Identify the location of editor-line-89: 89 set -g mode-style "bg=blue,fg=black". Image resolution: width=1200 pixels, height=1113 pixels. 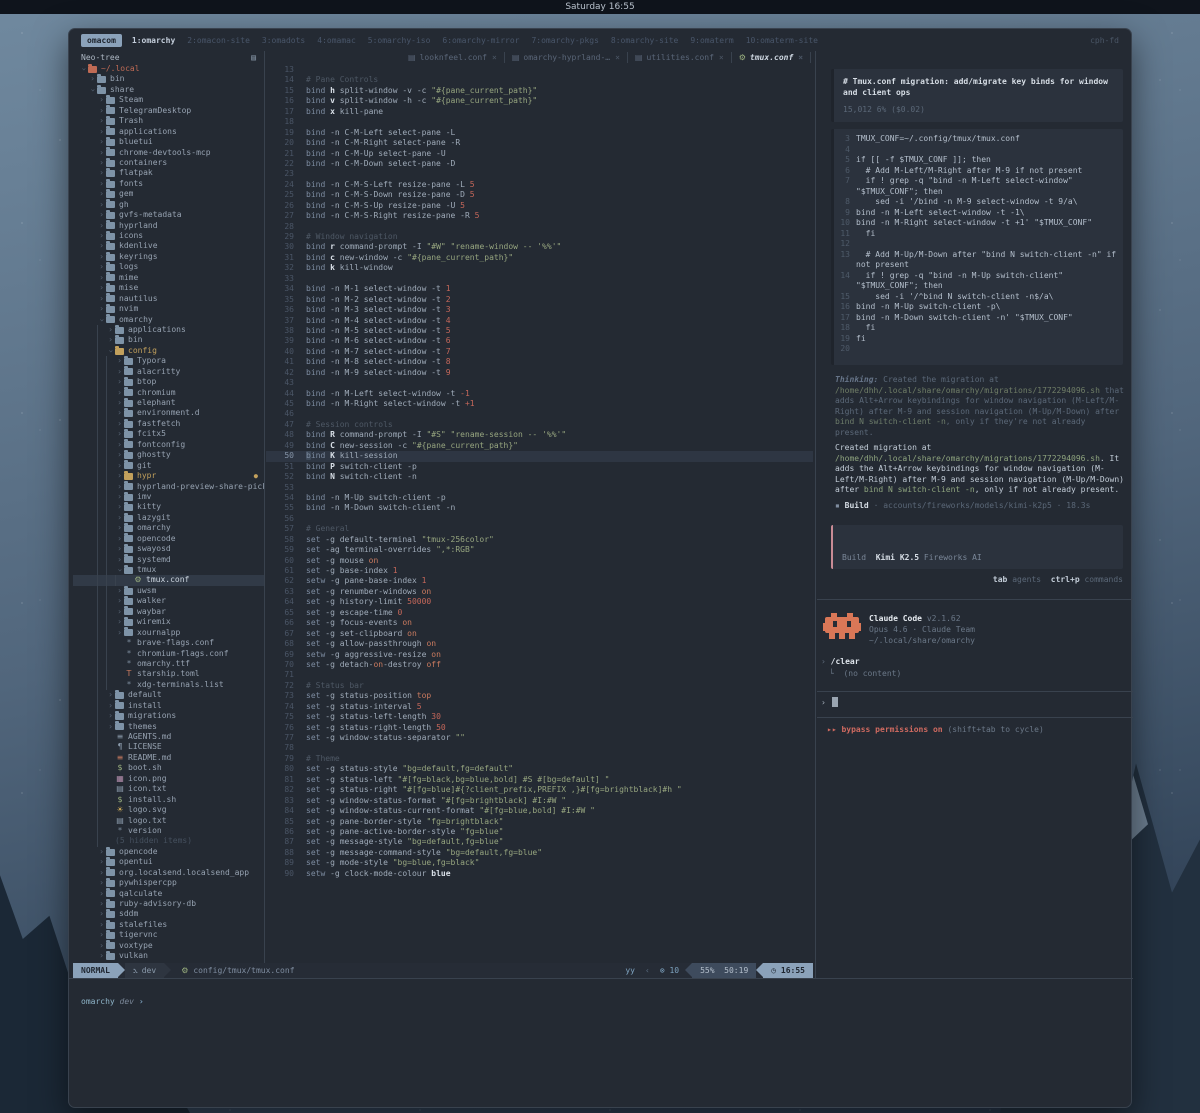
(539, 863).